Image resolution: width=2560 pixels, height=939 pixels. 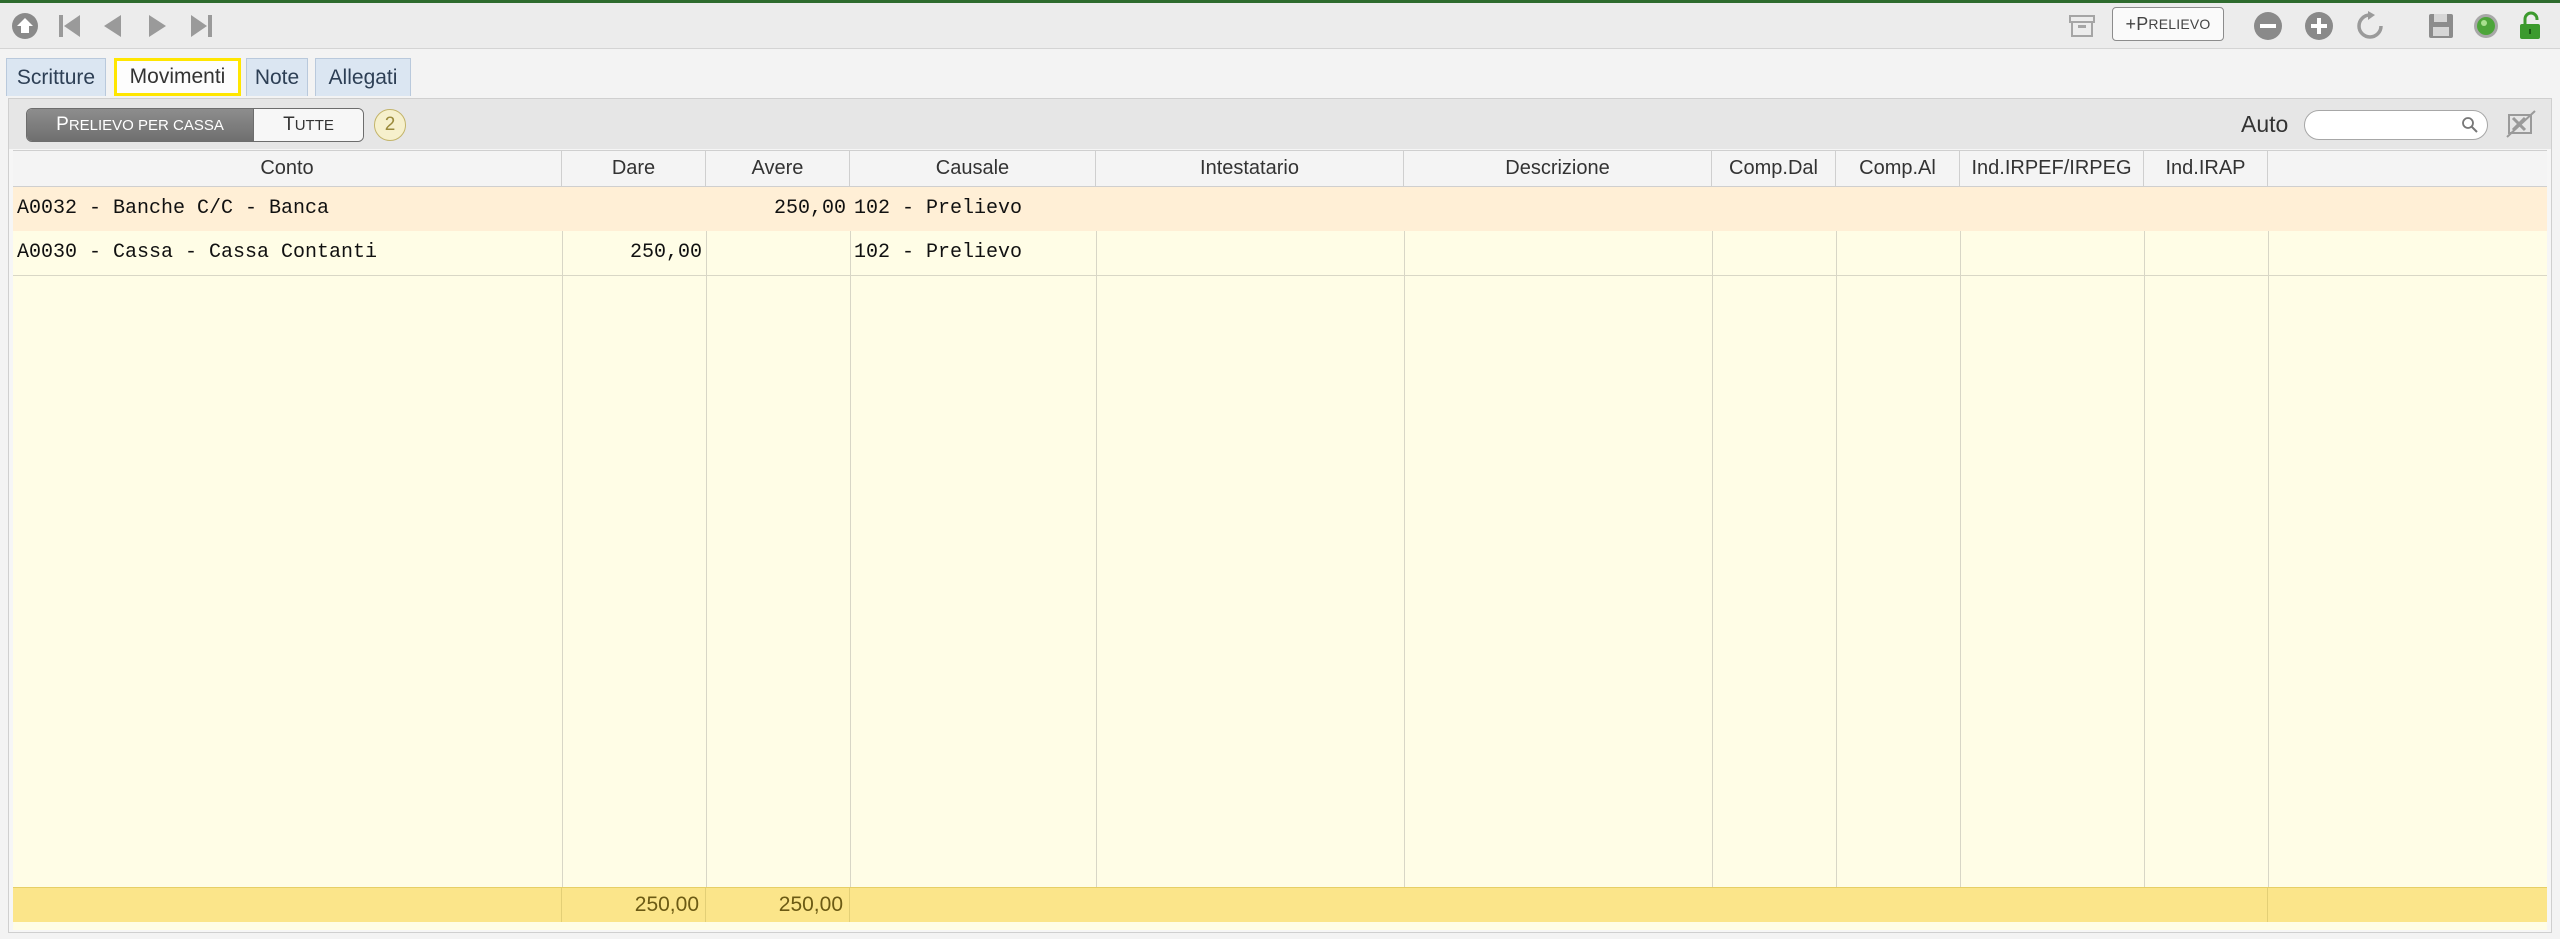 What do you see at coordinates (197, 252) in the screenshot?
I see `cell-conto: A0030 - Cassa - Cassa Contanti` at bounding box center [197, 252].